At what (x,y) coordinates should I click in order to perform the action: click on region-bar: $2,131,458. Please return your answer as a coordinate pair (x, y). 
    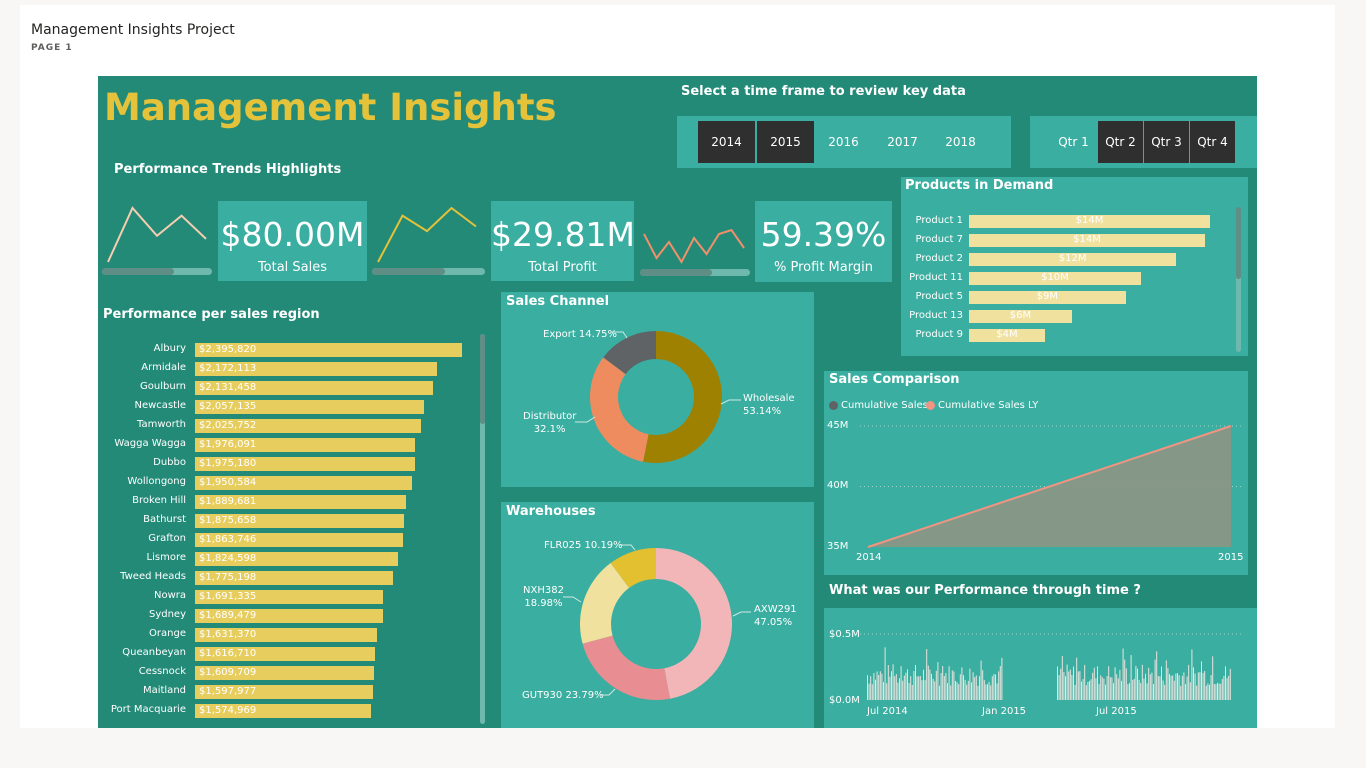
    Looking at the image, I should click on (314, 388).